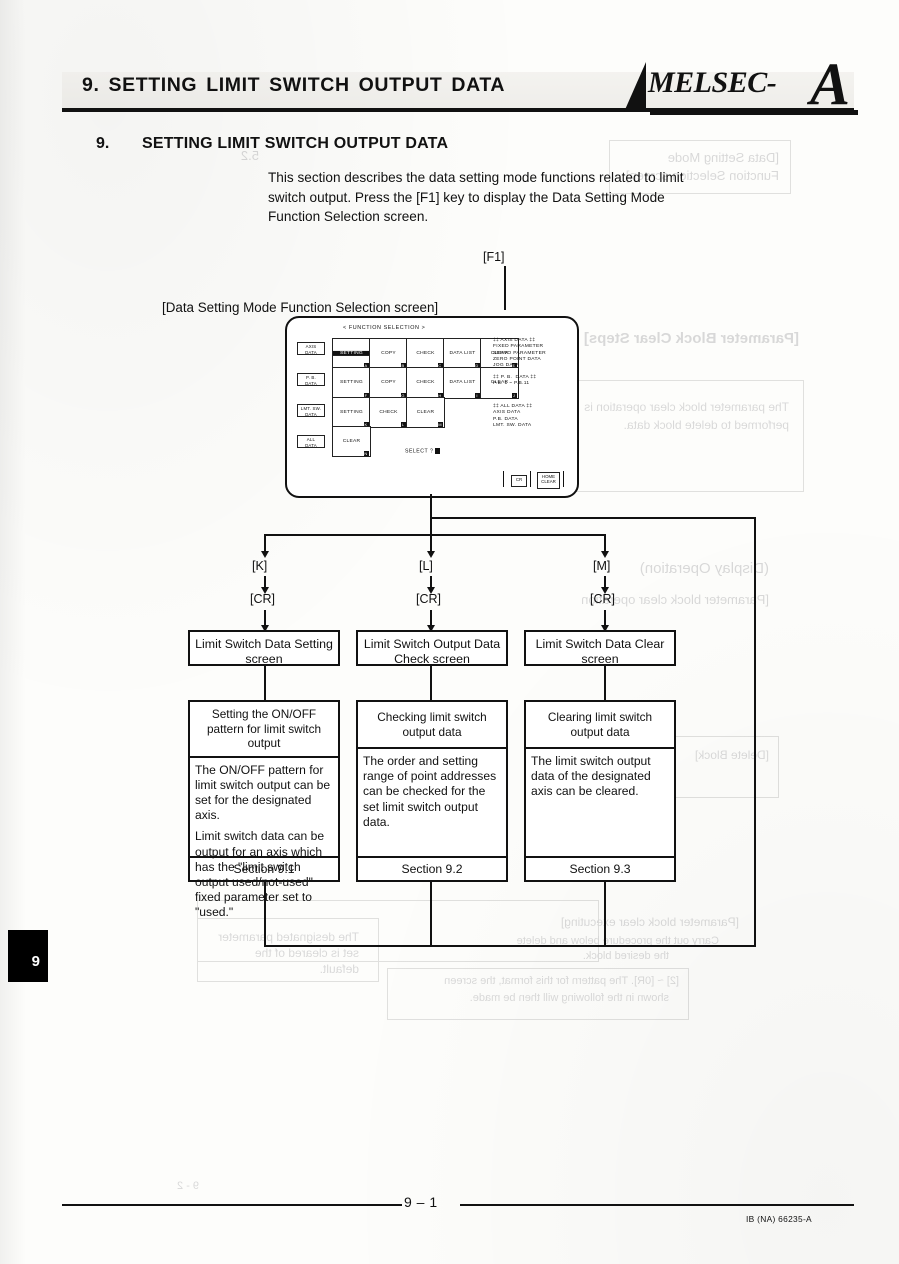  I want to click on screen-box-text: Limit Switch Output Data Check screen, so click(432, 651).